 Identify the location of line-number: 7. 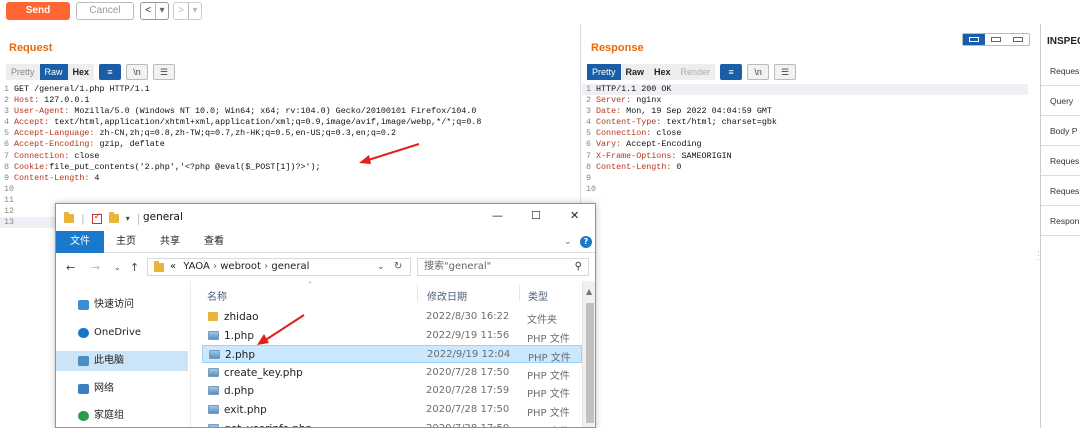
(7, 155).